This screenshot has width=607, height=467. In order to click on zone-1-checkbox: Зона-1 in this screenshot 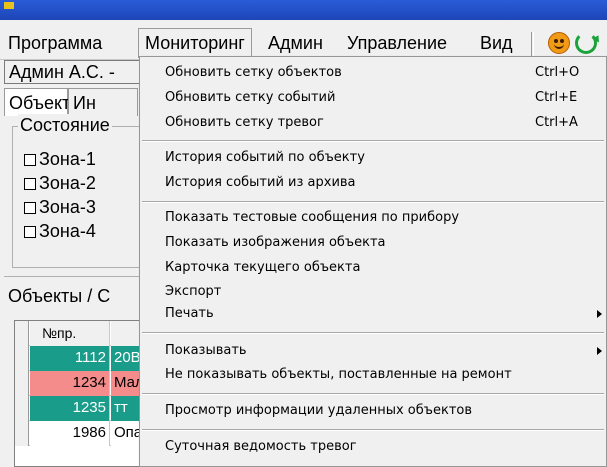, I will do `click(60, 159)`.